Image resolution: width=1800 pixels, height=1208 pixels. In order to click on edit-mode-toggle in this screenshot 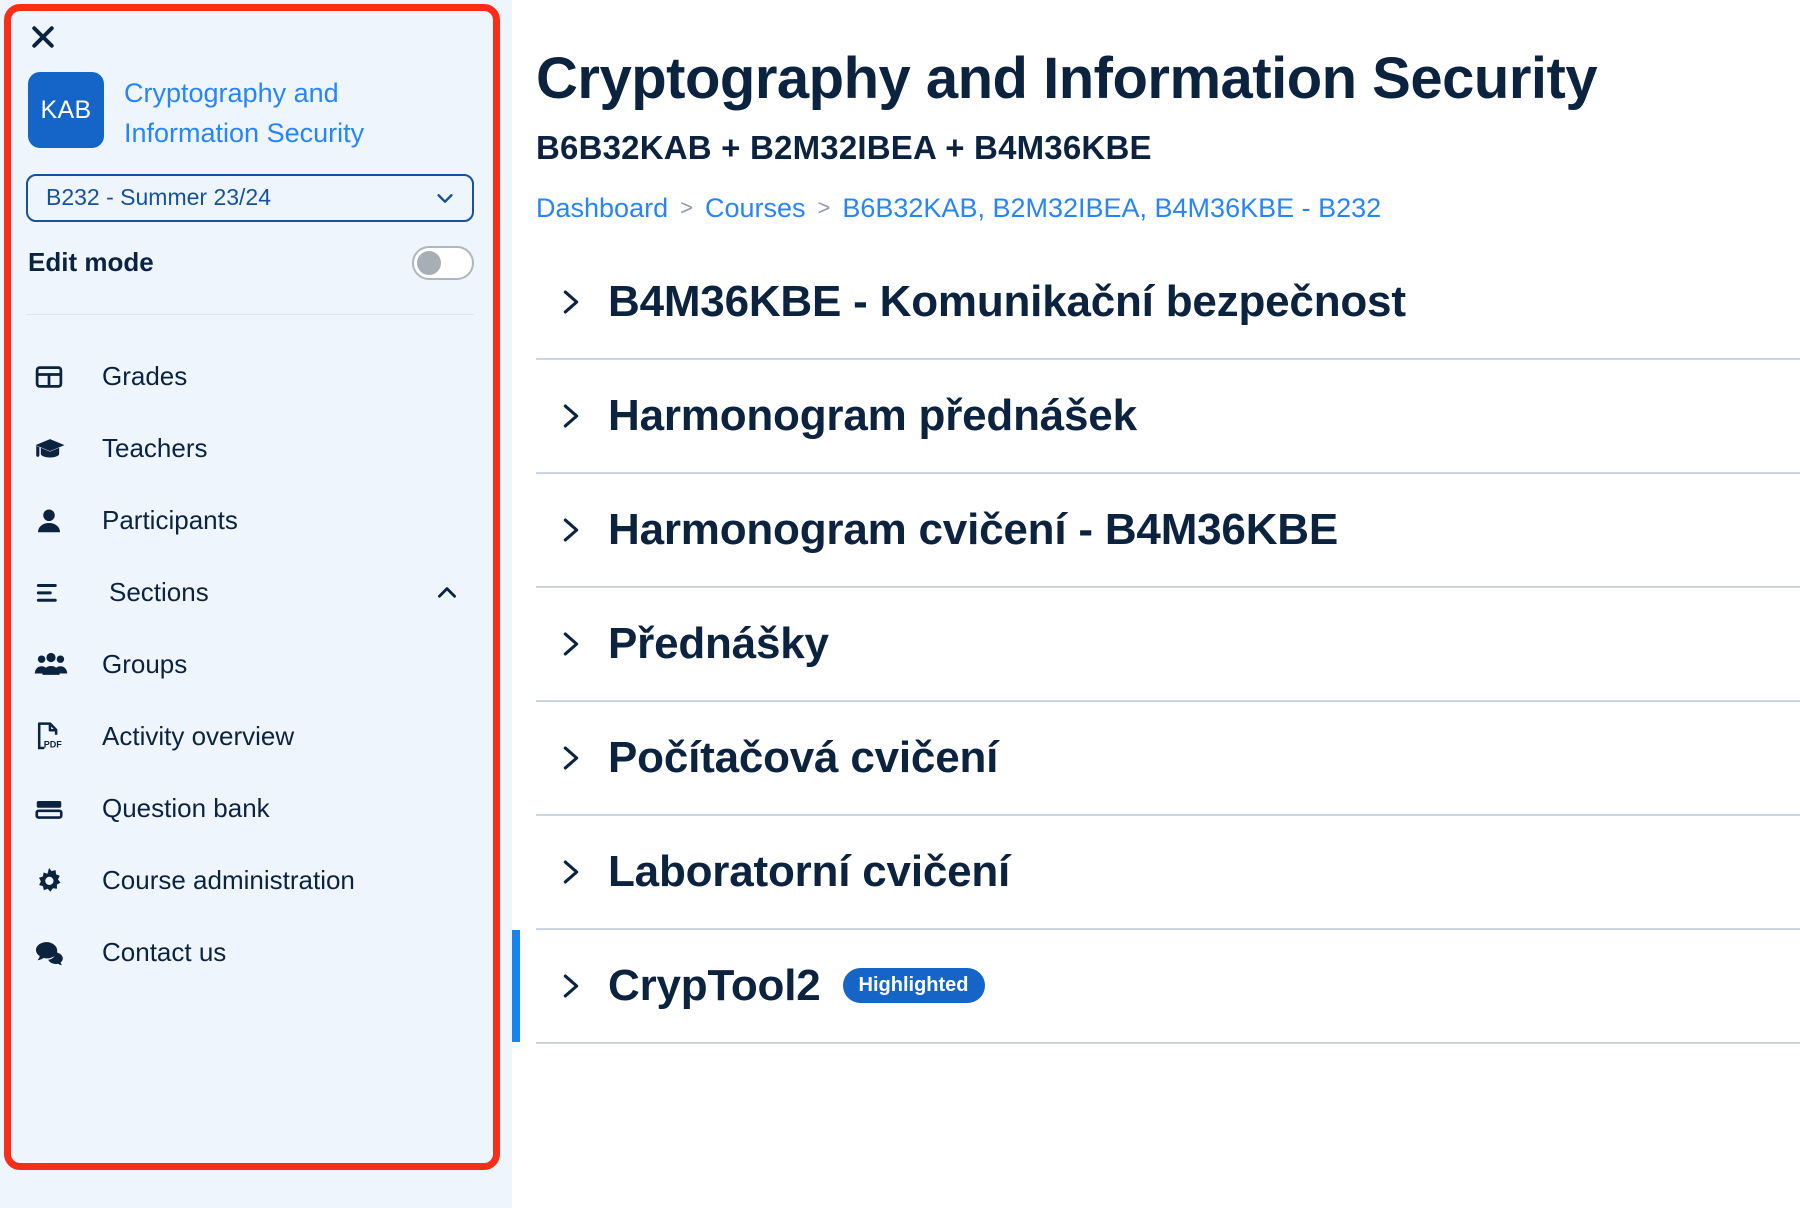, I will do `click(443, 262)`.